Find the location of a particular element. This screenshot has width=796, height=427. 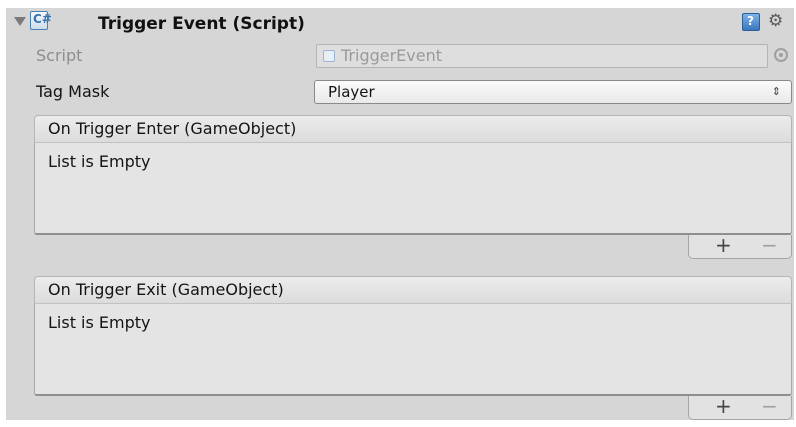

script-reference-value: TriggerEvent is located at coordinates (392, 55).